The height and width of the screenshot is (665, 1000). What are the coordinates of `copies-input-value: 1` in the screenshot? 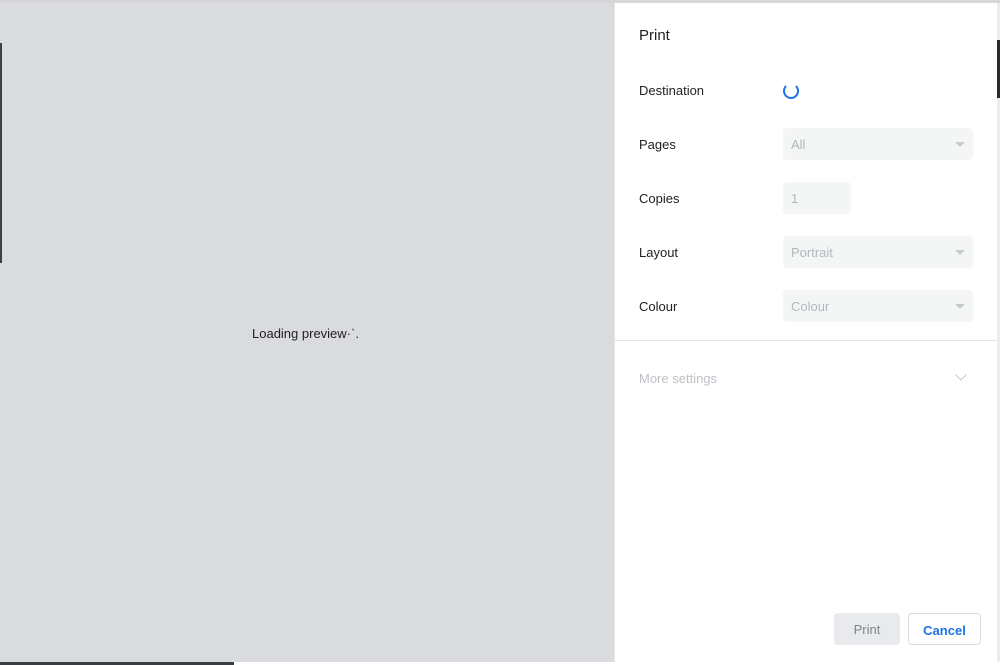 It's located at (795, 198).